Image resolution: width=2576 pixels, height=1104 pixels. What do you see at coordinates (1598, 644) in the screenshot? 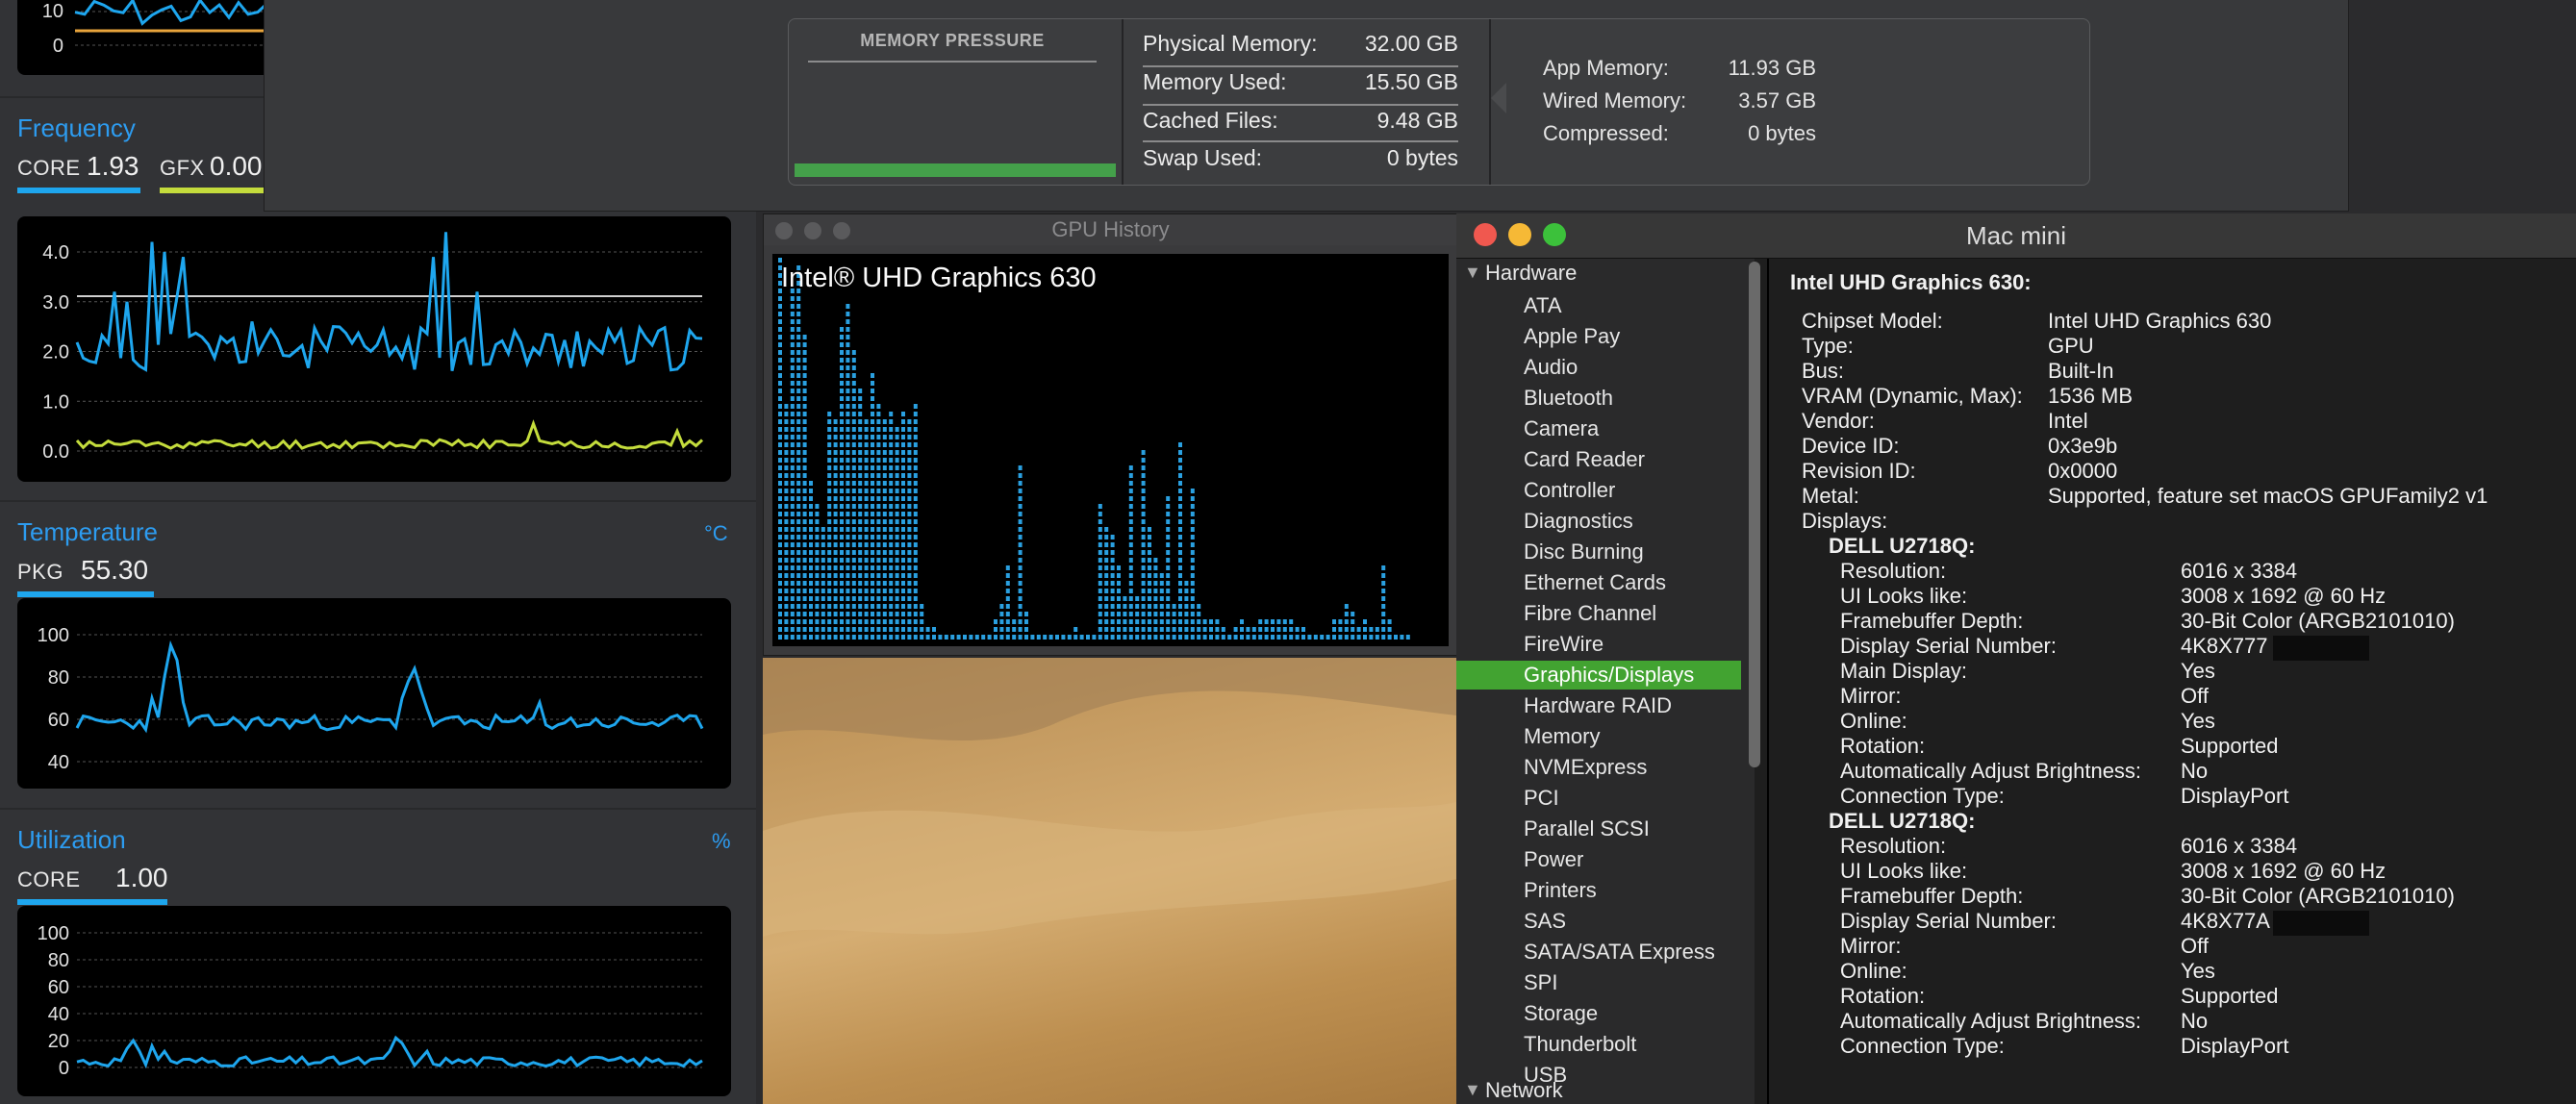
I see `sidebar-item-firewire: FireWire` at bounding box center [1598, 644].